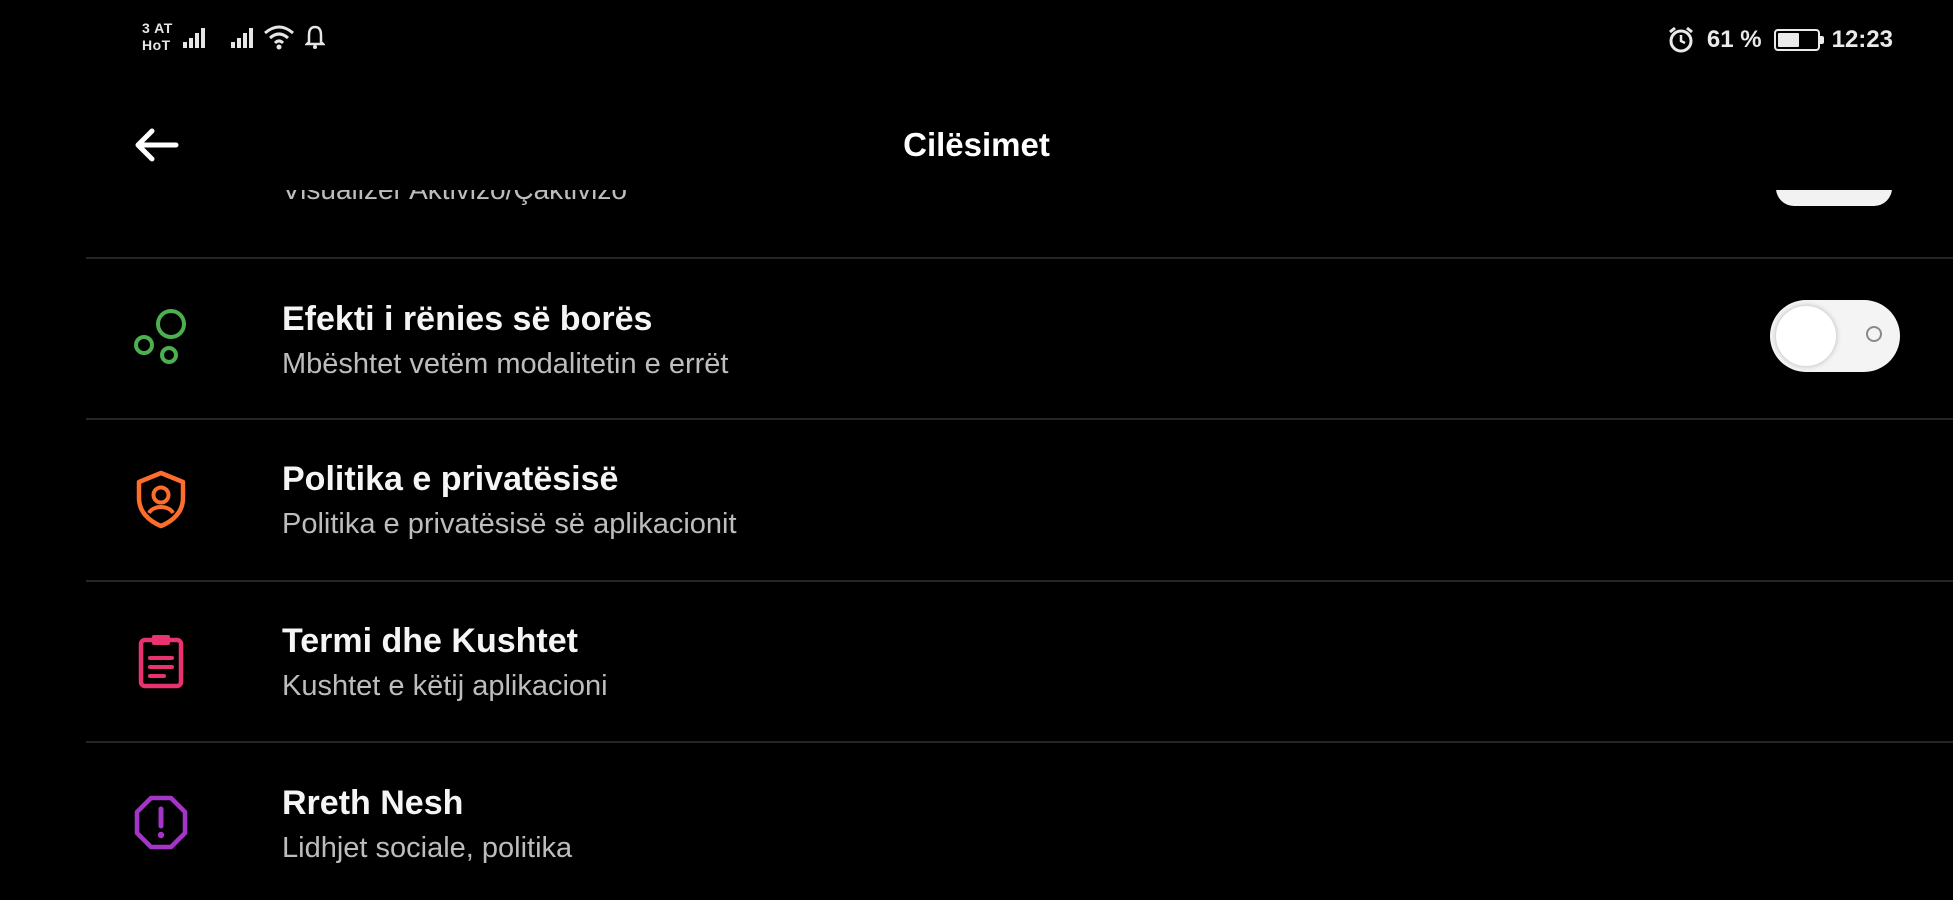 The height and width of the screenshot is (900, 1953). What do you see at coordinates (1862, 39) in the screenshot?
I see `clock: 12:23` at bounding box center [1862, 39].